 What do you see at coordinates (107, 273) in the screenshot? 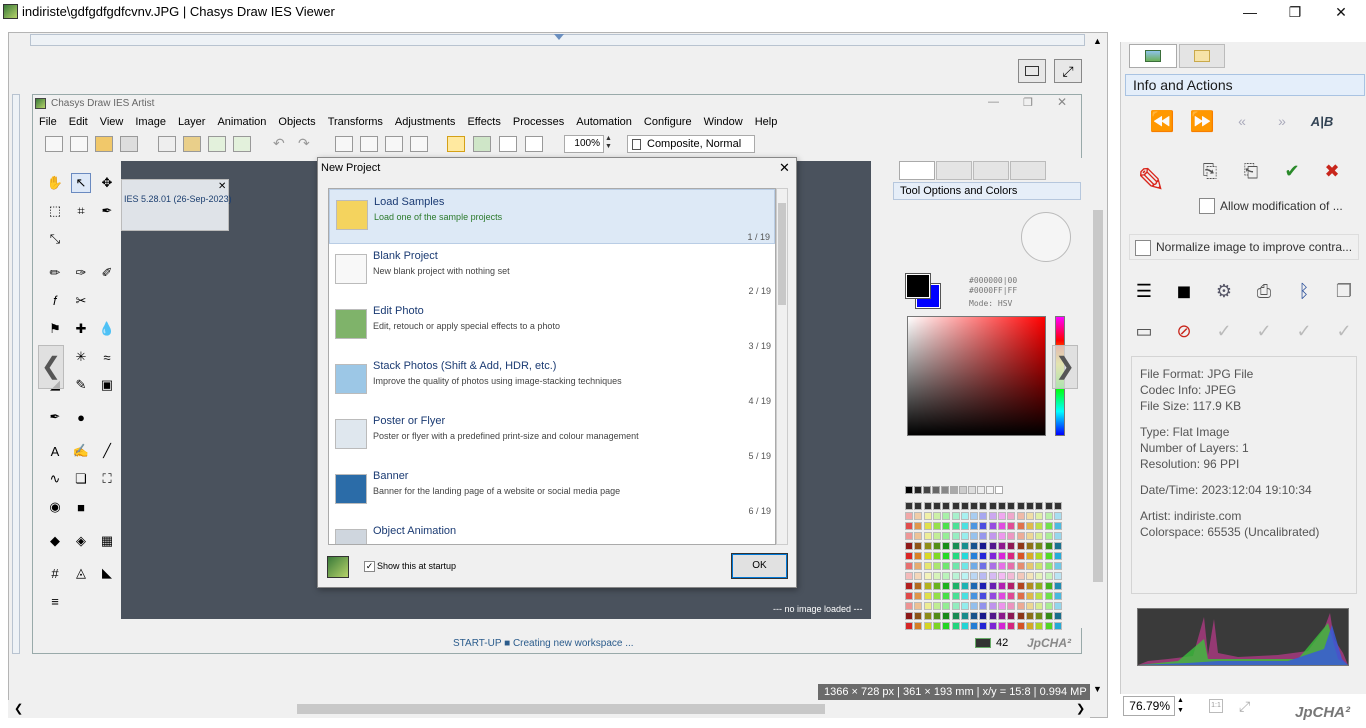
I see `marker-icon: ✐` at bounding box center [107, 273].